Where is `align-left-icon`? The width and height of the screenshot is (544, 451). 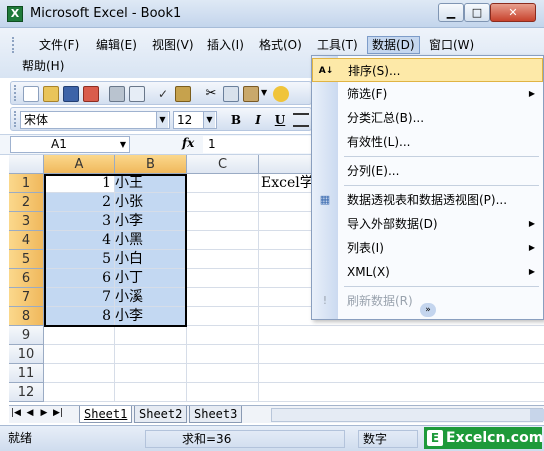 align-left-icon is located at coordinates (301, 120).